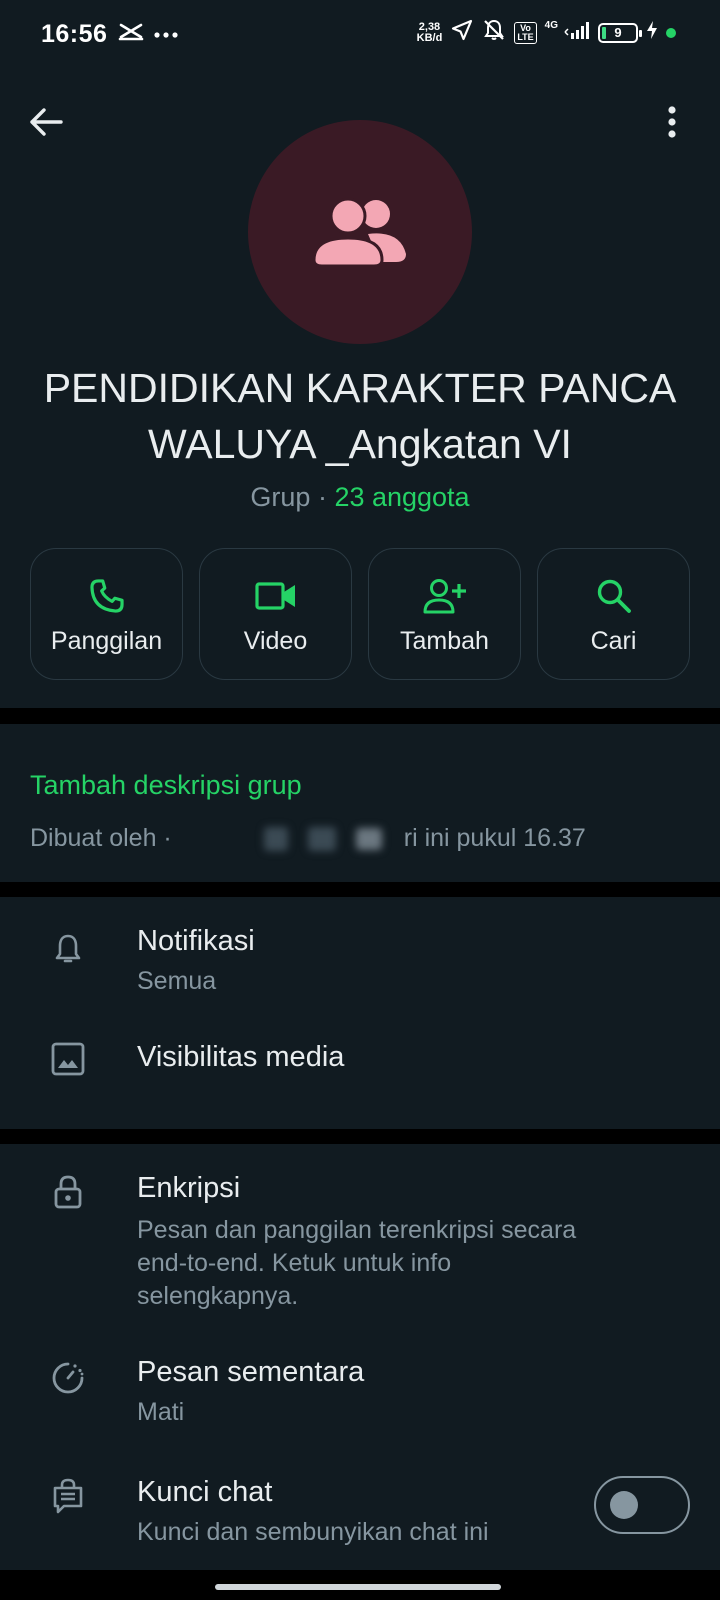 This screenshot has height=1600, width=720. What do you see at coordinates (251, 1372) in the screenshot?
I see `disappearing-messages-title: Pesan sementara` at bounding box center [251, 1372].